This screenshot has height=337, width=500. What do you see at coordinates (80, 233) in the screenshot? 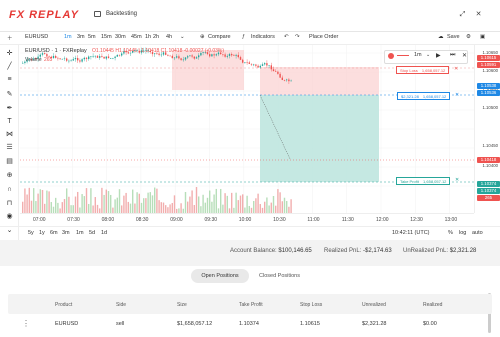
I see `range-1m: 1m` at bounding box center [80, 233].